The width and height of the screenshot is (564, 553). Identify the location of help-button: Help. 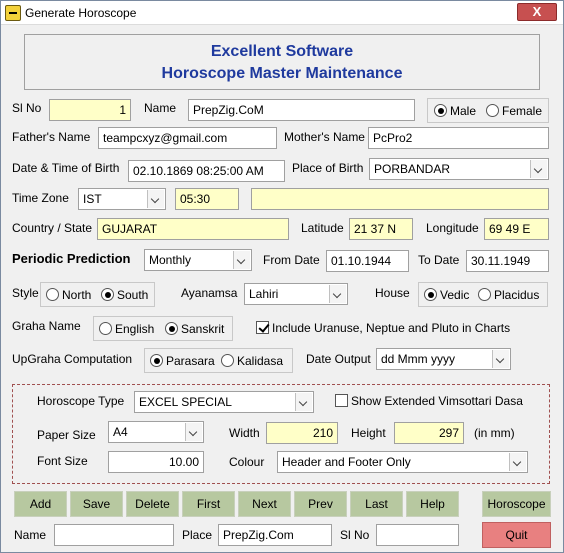
(432, 504).